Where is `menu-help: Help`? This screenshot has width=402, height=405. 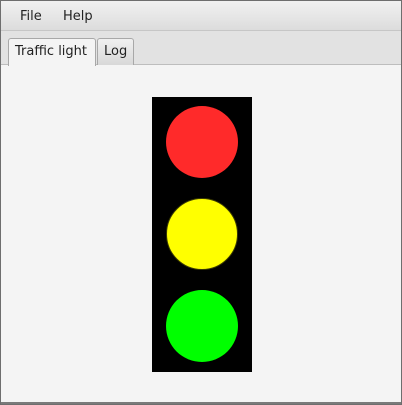
menu-help: Help is located at coordinates (78, 17).